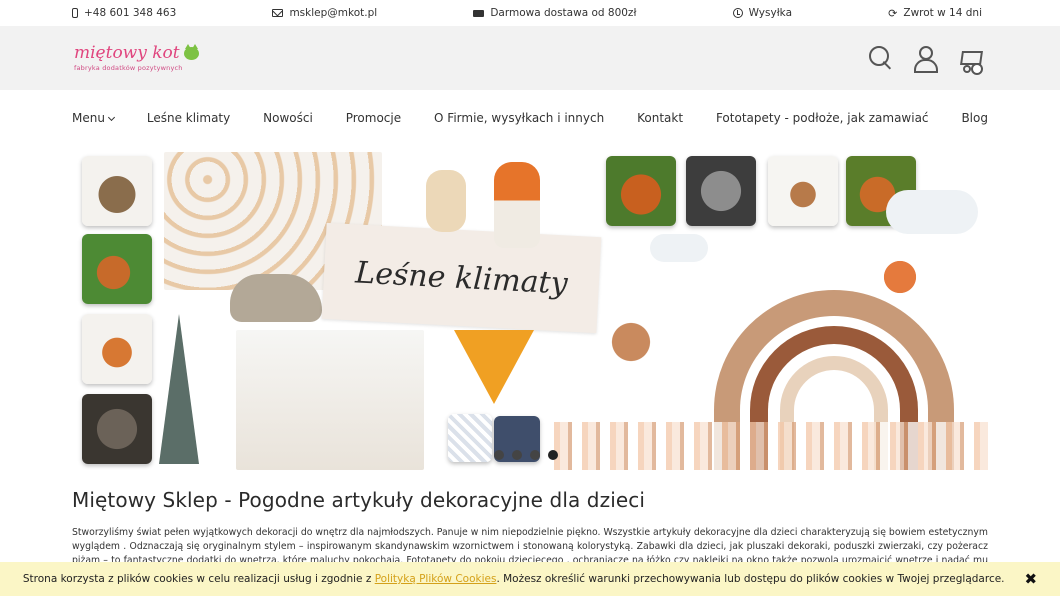 Image resolution: width=1060 pixels, height=596 pixels. I want to click on header-actions, so click(925, 59).